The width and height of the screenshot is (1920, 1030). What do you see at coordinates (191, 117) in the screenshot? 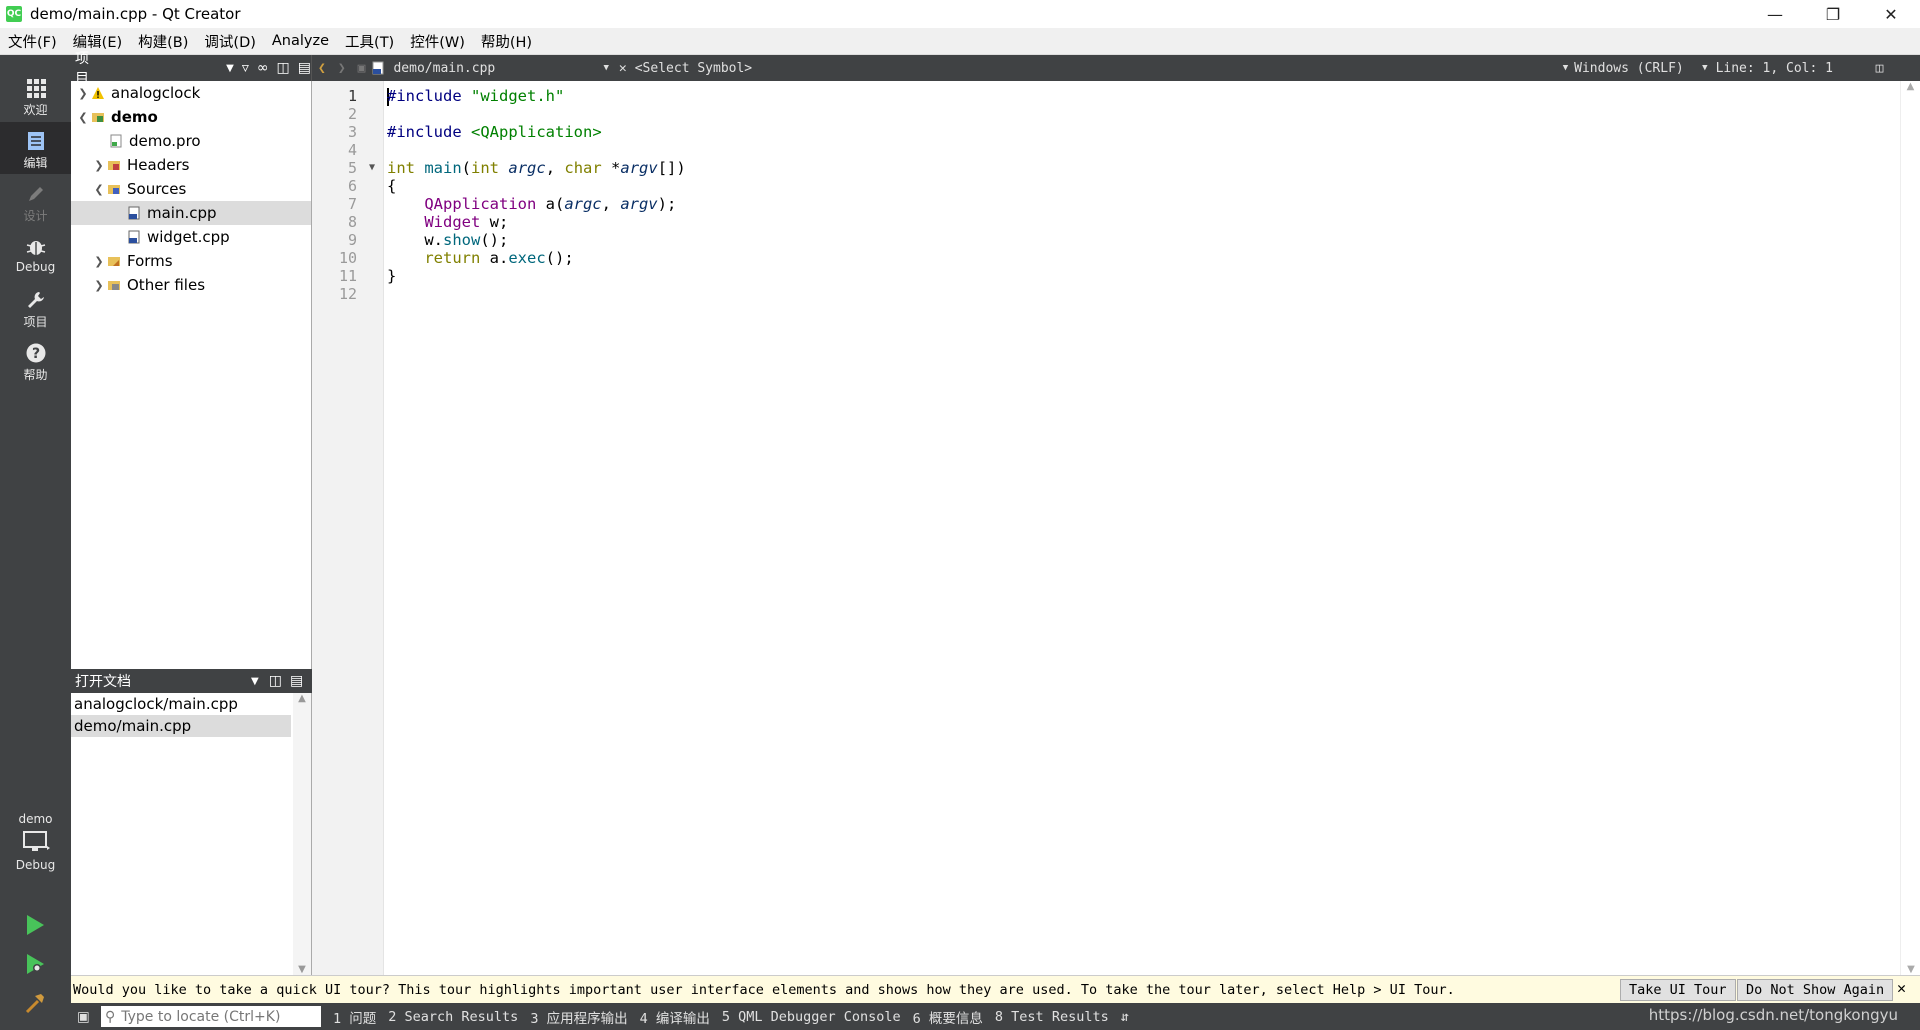
I see `tree-item-demo: ❮ demo` at bounding box center [191, 117].